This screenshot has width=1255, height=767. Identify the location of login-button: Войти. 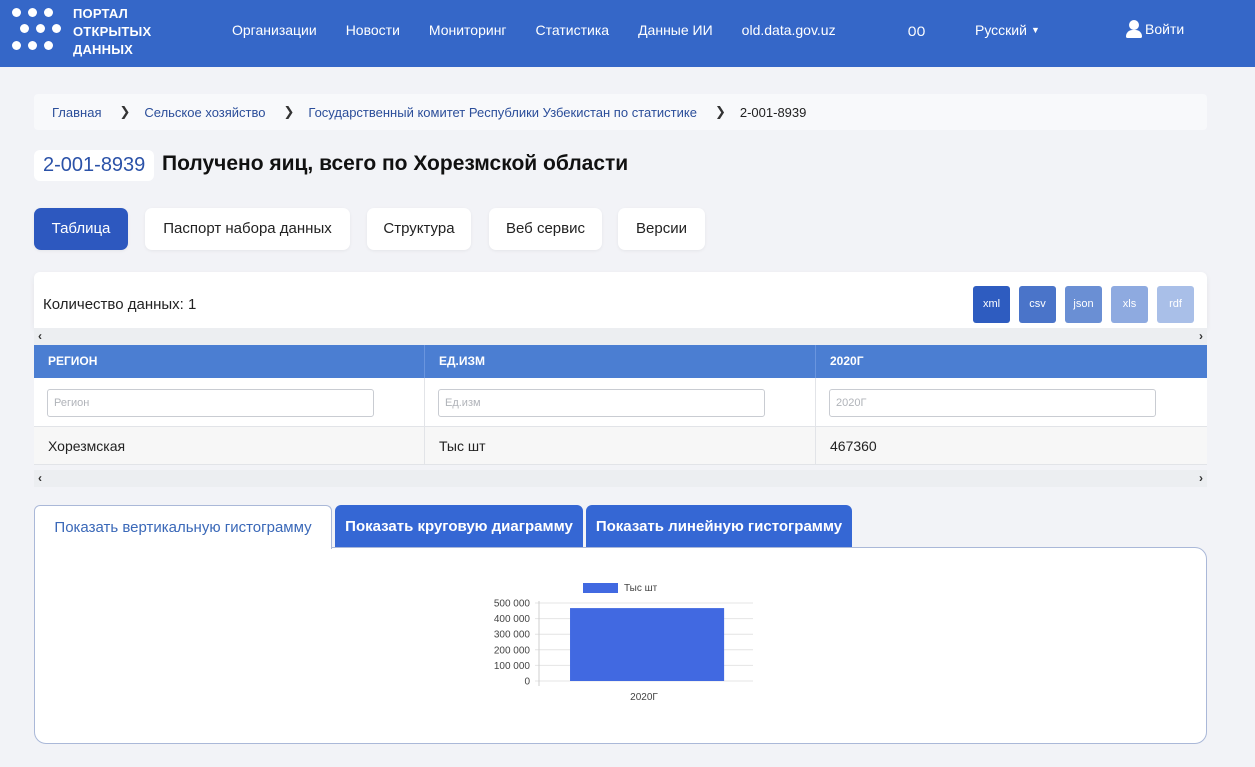
(1154, 29).